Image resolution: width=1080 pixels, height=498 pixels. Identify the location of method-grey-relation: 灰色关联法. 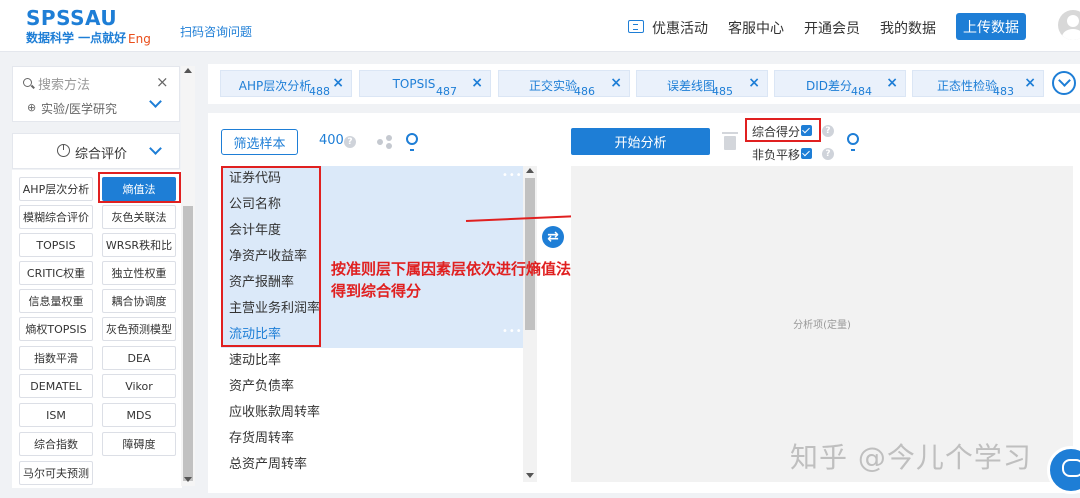
(139, 217).